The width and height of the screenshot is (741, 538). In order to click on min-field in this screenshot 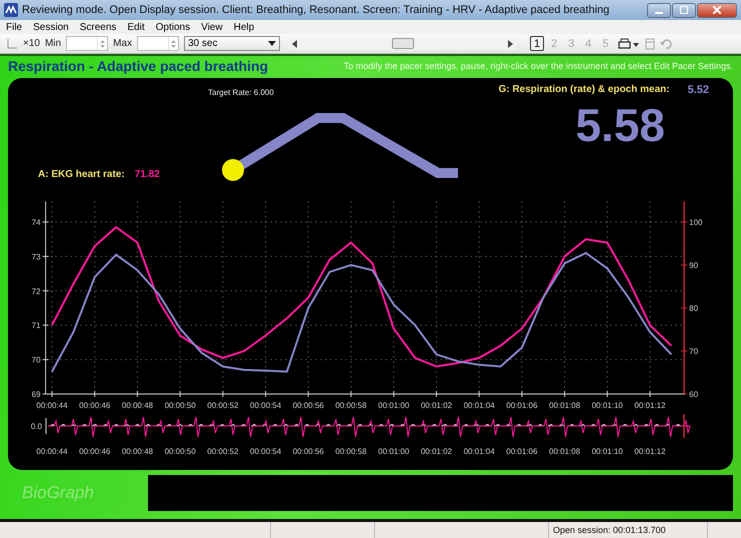, I will do `click(87, 43)`.